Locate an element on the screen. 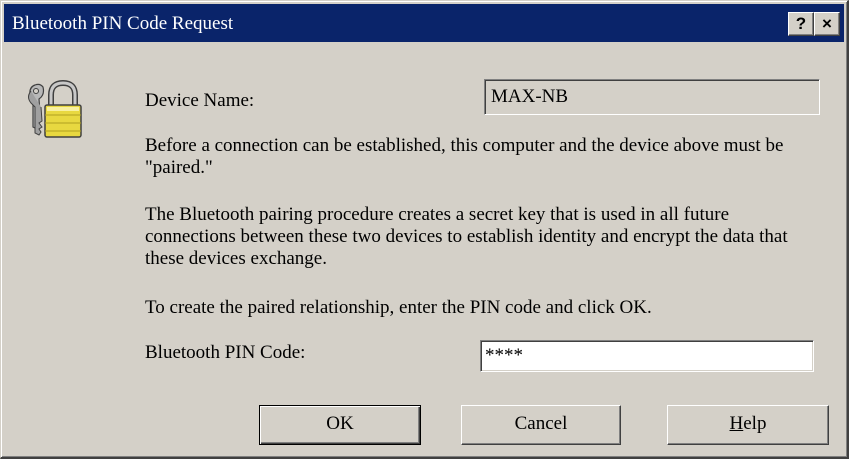  ok-button: OK is located at coordinates (340, 425).